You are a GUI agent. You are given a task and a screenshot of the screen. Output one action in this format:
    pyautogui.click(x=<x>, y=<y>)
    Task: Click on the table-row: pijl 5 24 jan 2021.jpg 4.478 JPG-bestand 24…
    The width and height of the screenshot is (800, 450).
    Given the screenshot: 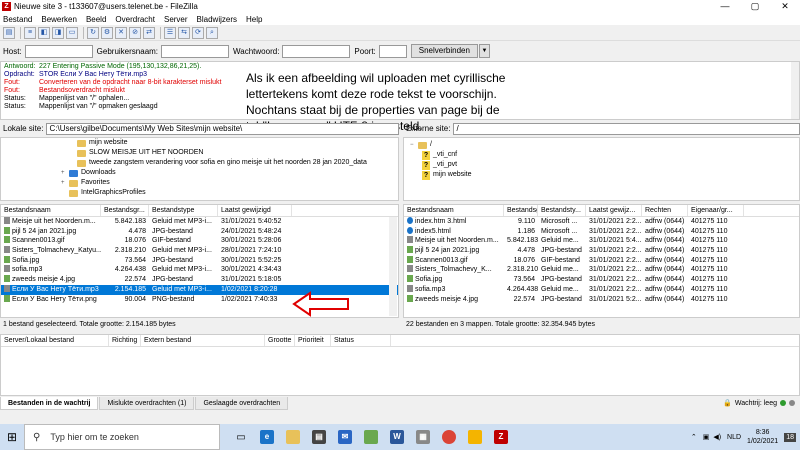 What is the action you would take?
    pyautogui.click(x=199, y=231)
    